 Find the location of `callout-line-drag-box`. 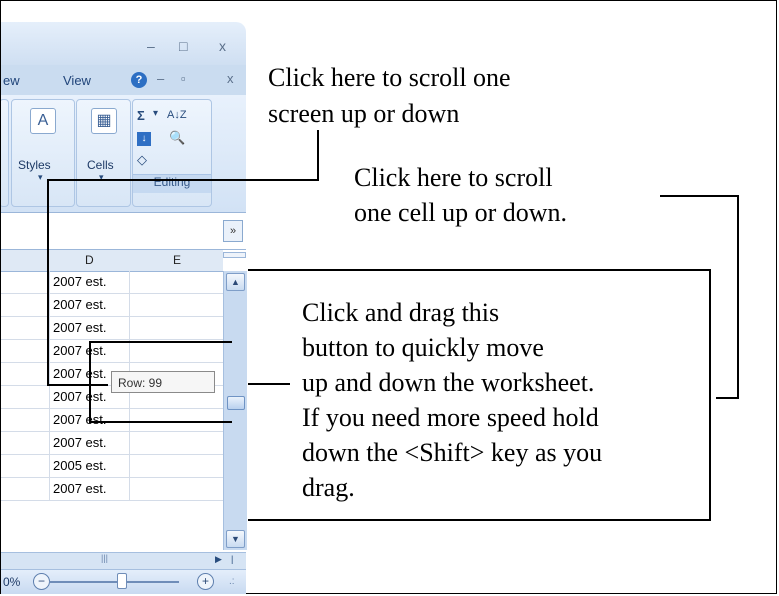

callout-line-drag-box is located at coordinates (160, 382).